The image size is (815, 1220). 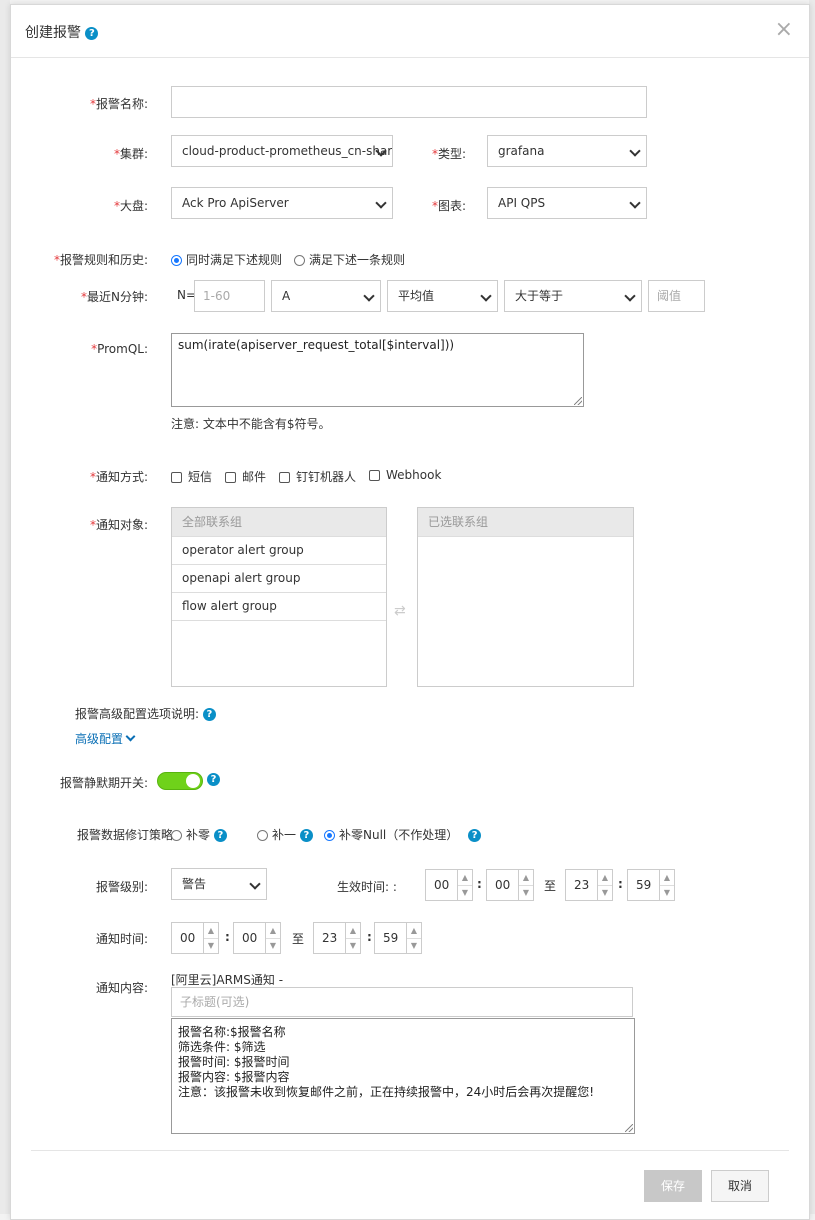 What do you see at coordinates (349, 259) in the screenshot?
I see `rule-option-any: 满足下述一条规则` at bounding box center [349, 259].